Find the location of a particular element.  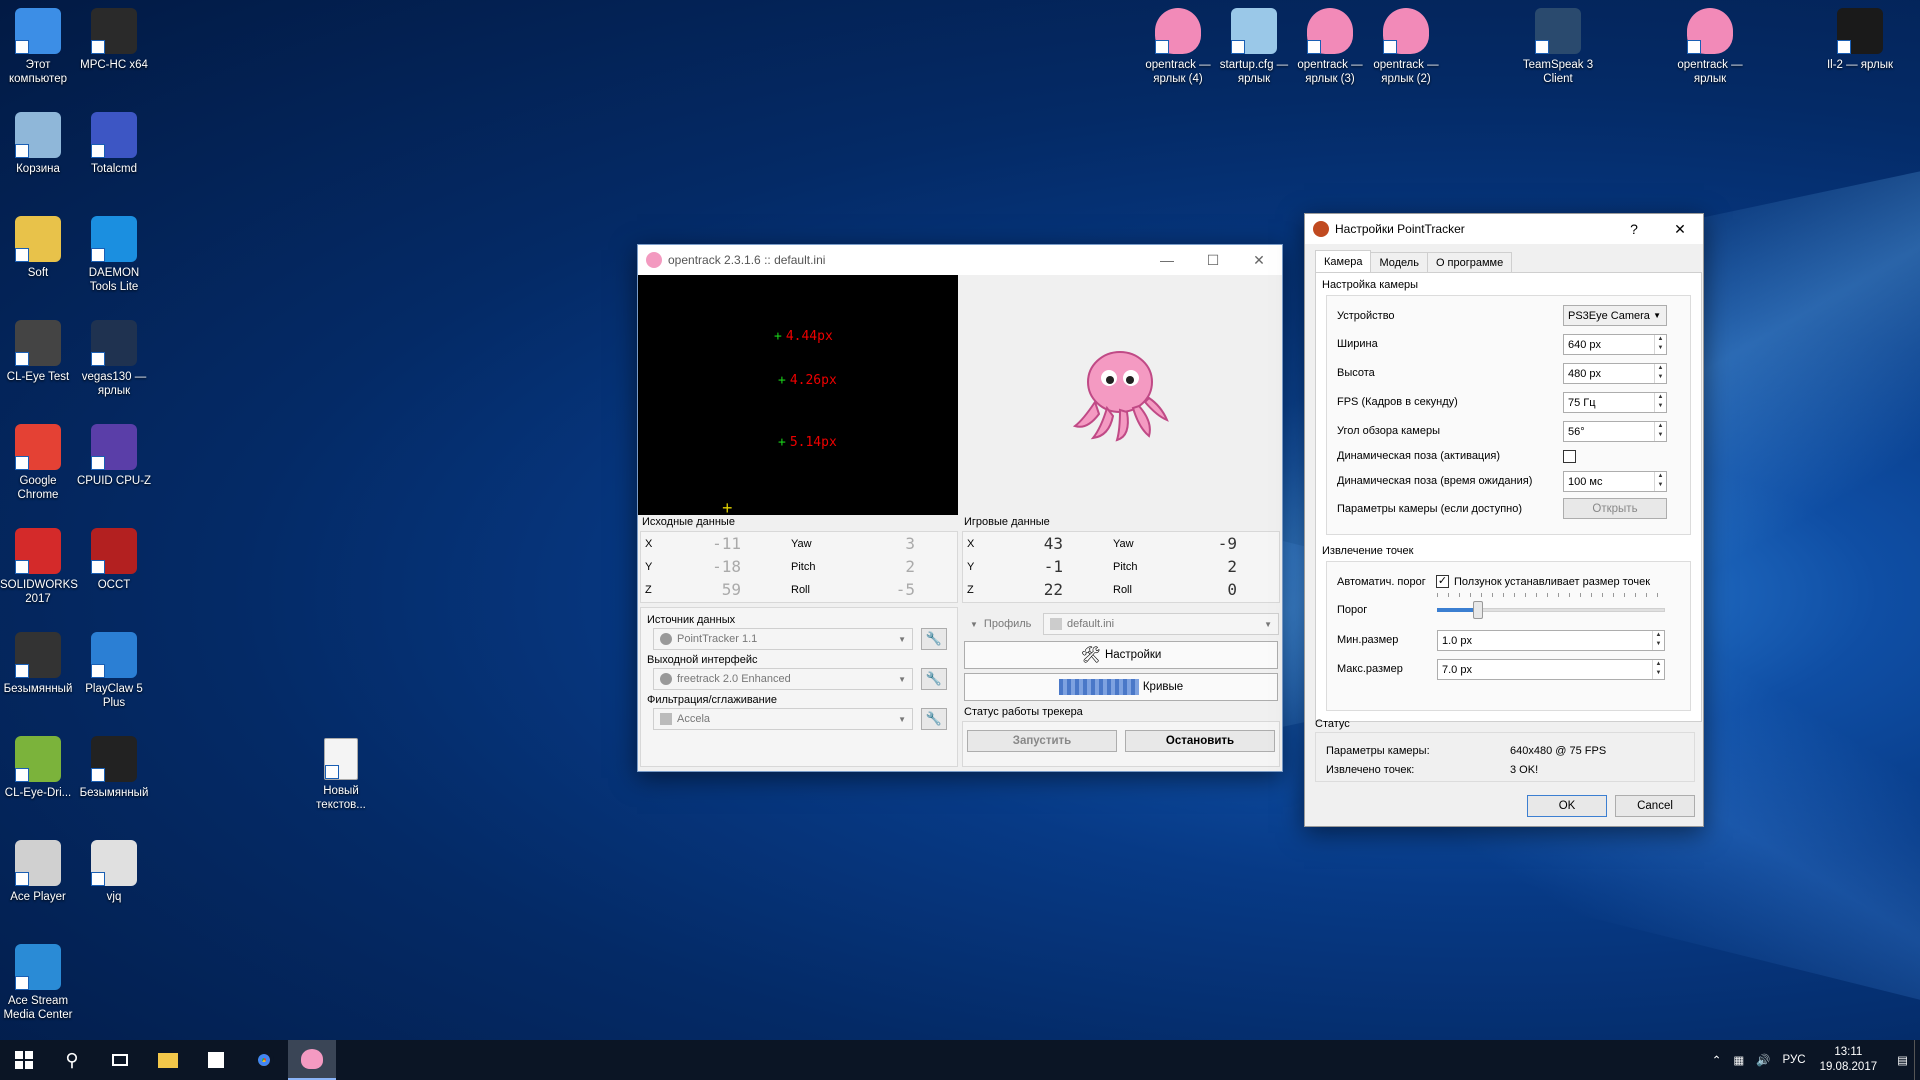

desktop-icon: vegas130 — ярлык is located at coordinates (114, 359).